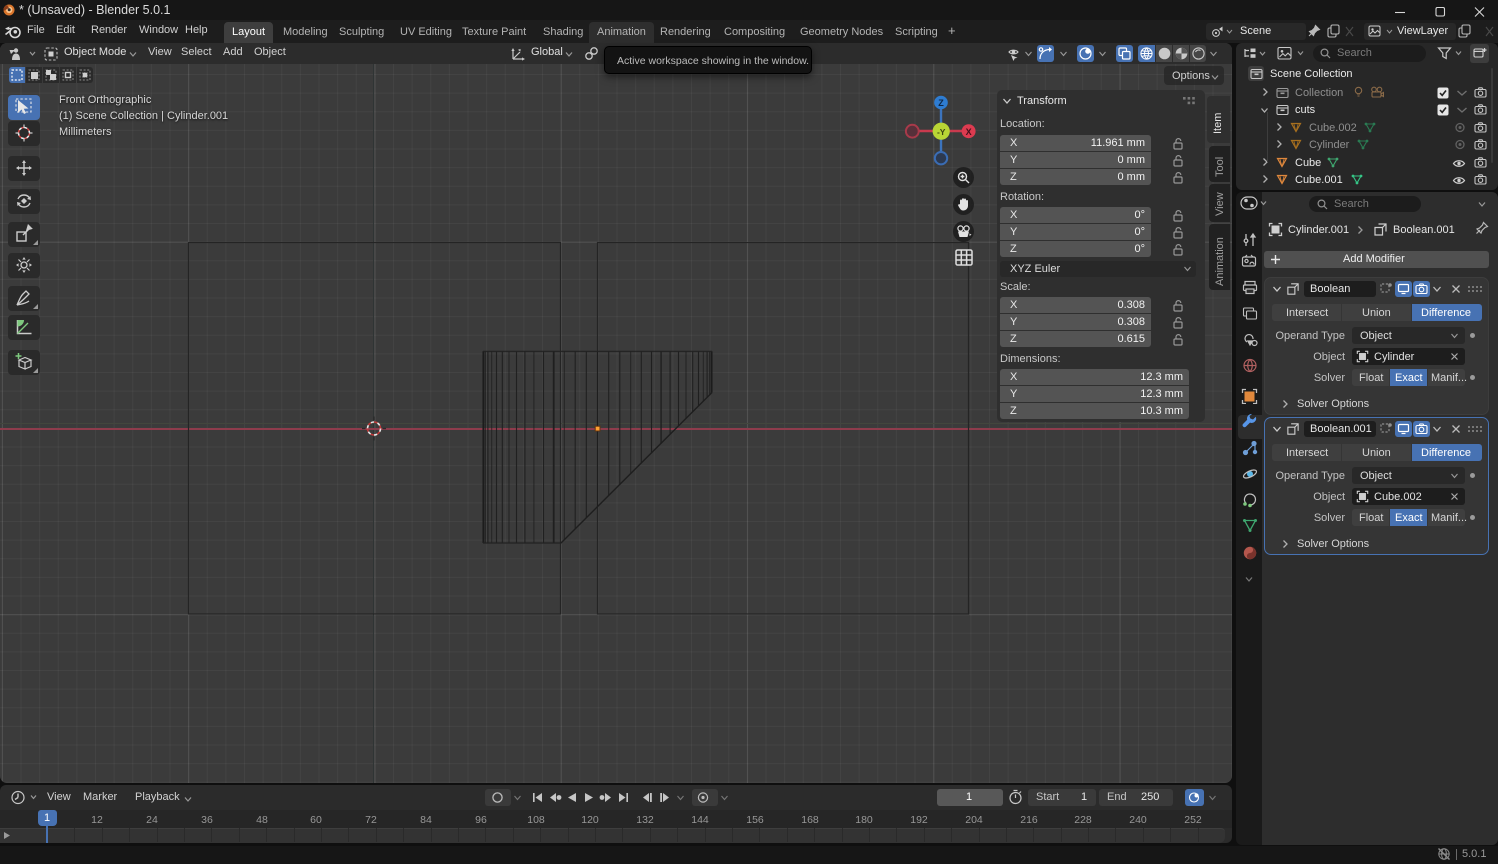  What do you see at coordinates (941, 103) in the screenshot?
I see `svg-text: Z` at bounding box center [941, 103].